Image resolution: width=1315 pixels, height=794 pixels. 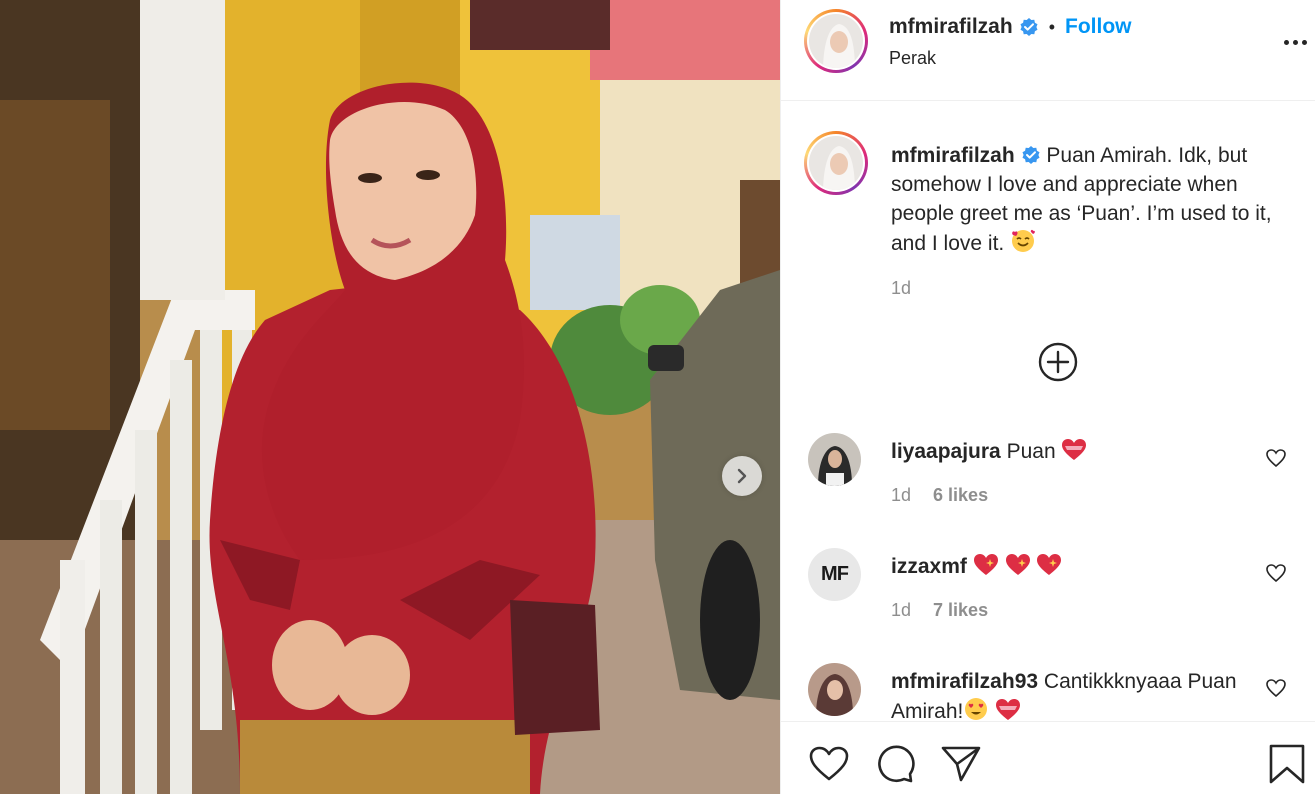 I want to click on heart-eyes-icon, so click(x=976, y=709).